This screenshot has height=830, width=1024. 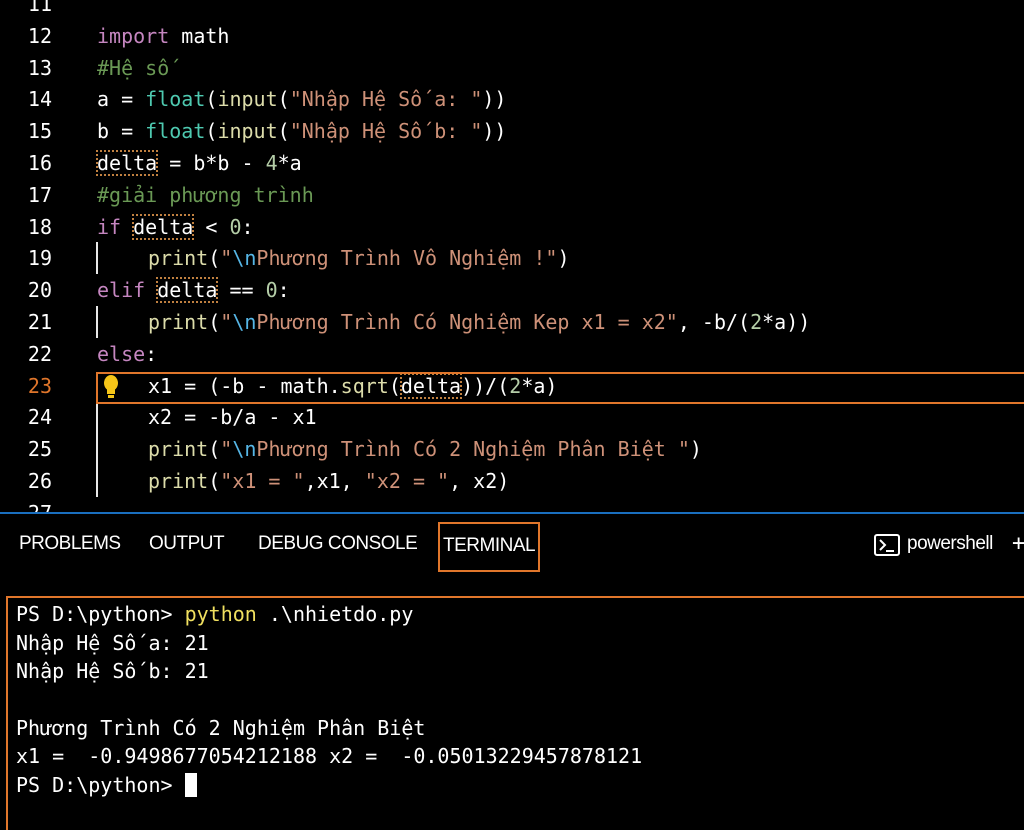 What do you see at coordinates (407, 481) in the screenshot?
I see `code-token: "x2 = "` at bounding box center [407, 481].